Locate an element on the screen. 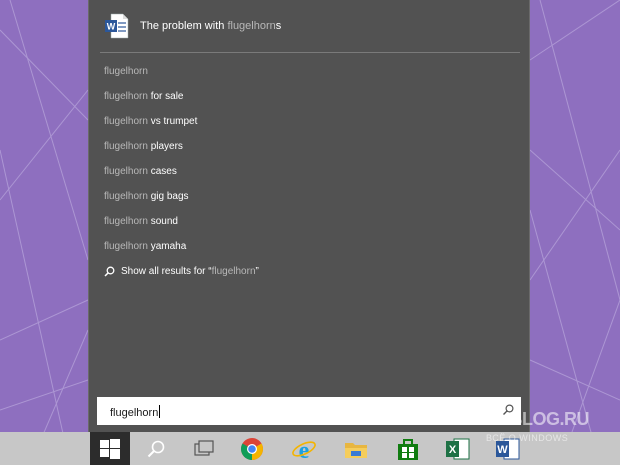 The image size is (620, 465). suggestion-item: flugelhorn gig bags is located at coordinates (304, 203).